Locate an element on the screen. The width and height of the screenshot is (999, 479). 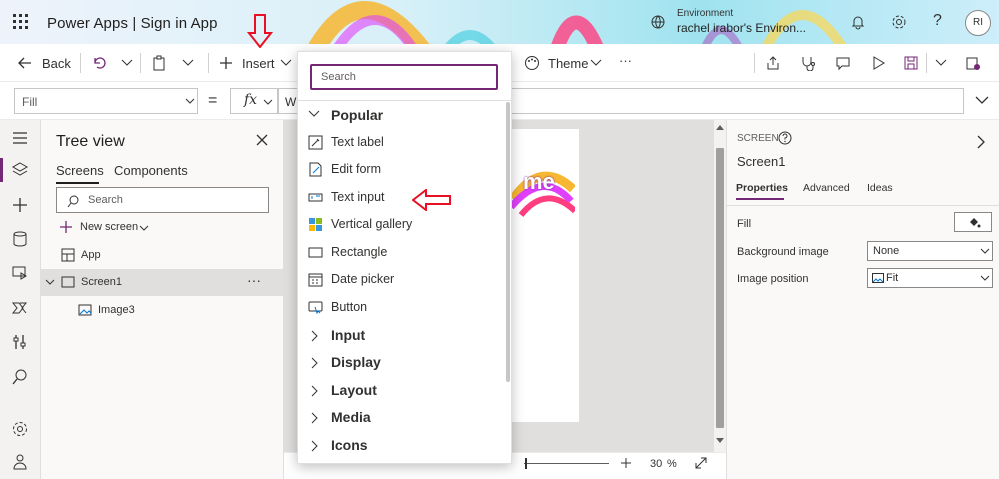
media-icon is located at coordinates (20, 273).